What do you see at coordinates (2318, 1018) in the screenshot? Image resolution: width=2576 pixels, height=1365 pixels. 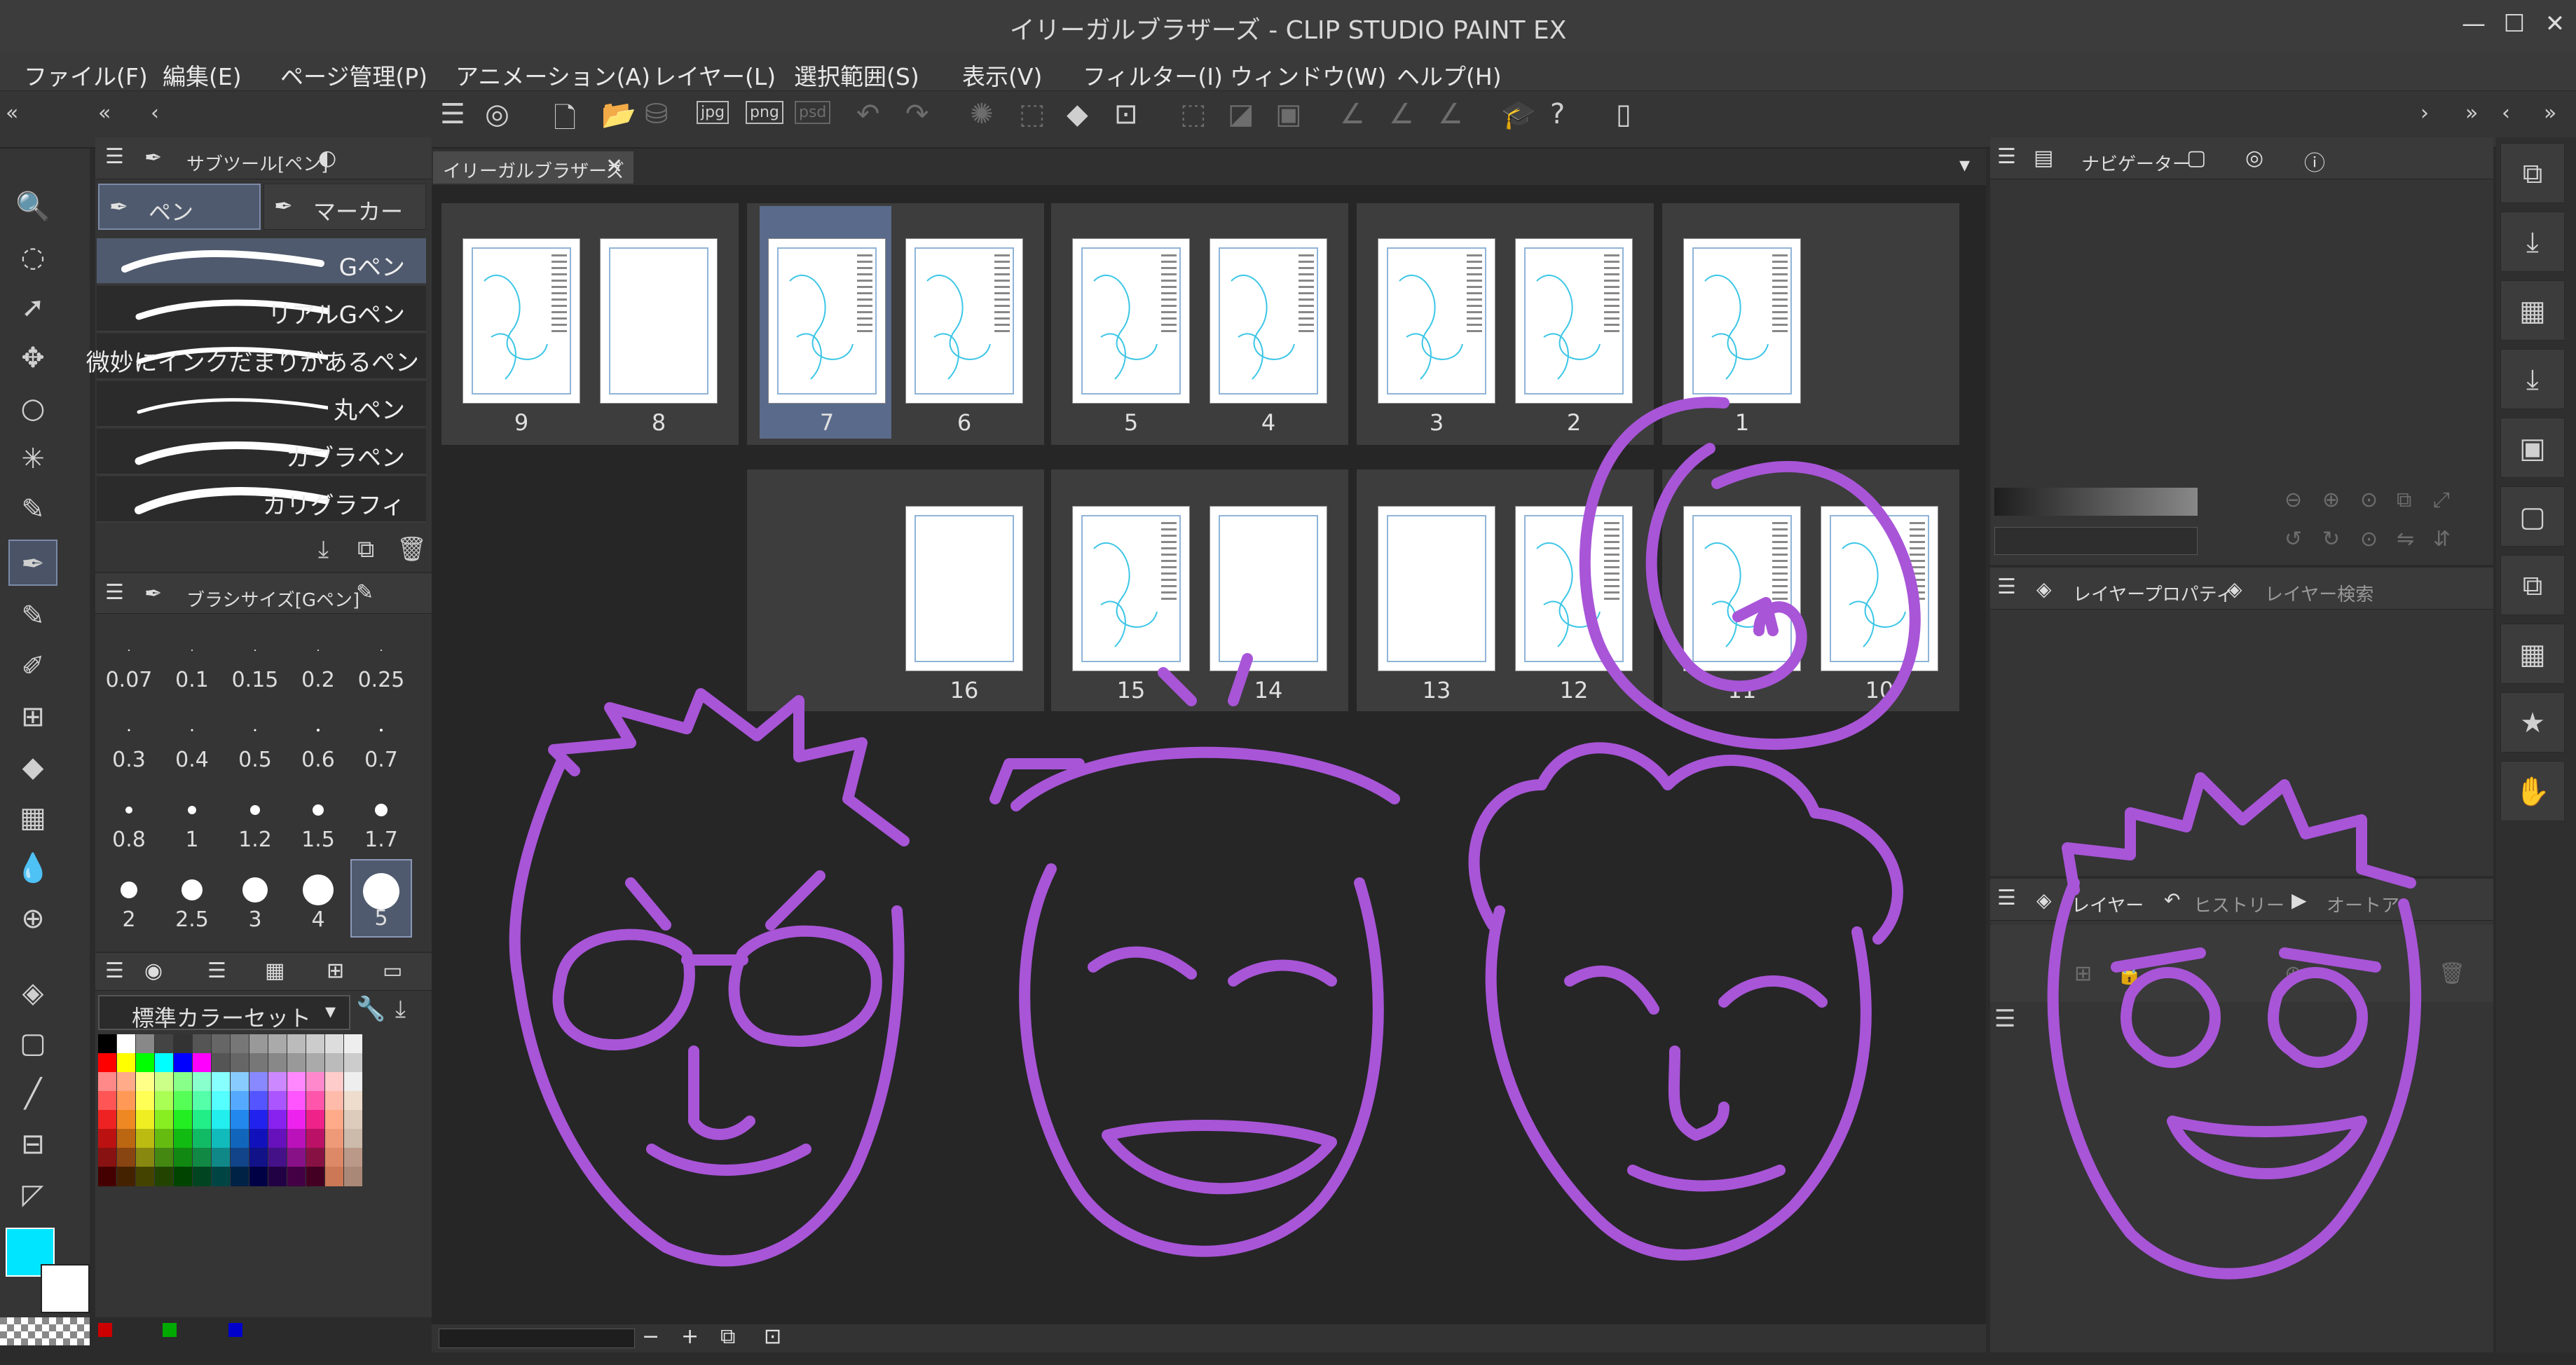 I see `face4-eye-right` at bounding box center [2318, 1018].